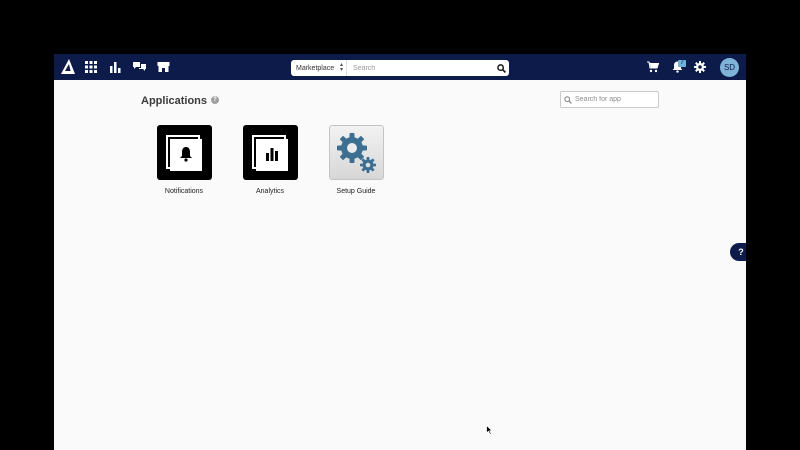 Image resolution: width=800 pixels, height=450 pixels. I want to click on notifications-app-icon, so click(184, 152).